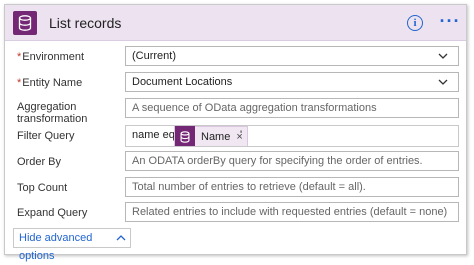  I want to click on card-header: List records i ···, so click(235, 23).